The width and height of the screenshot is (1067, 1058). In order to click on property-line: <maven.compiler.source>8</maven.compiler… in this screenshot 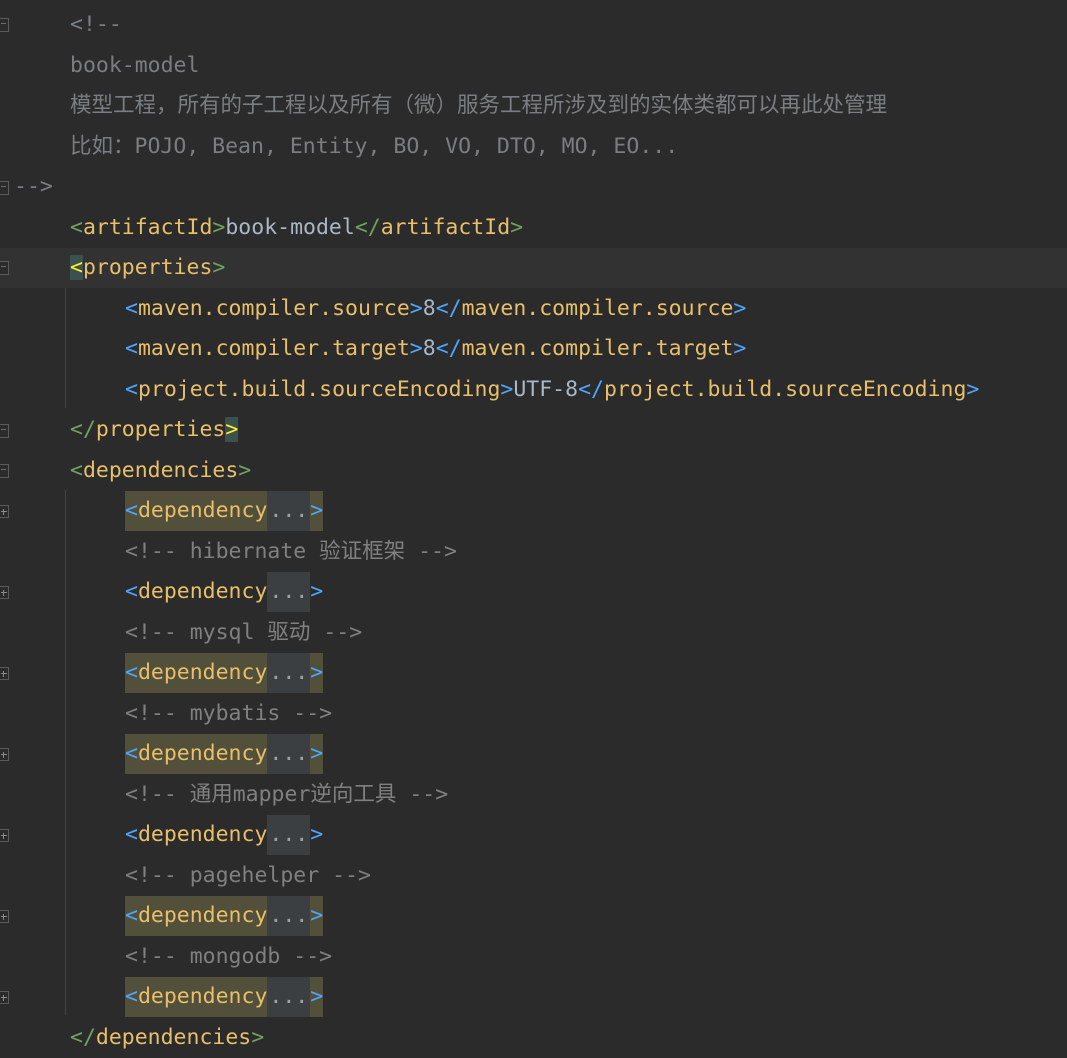, I will do `click(435, 309)`.